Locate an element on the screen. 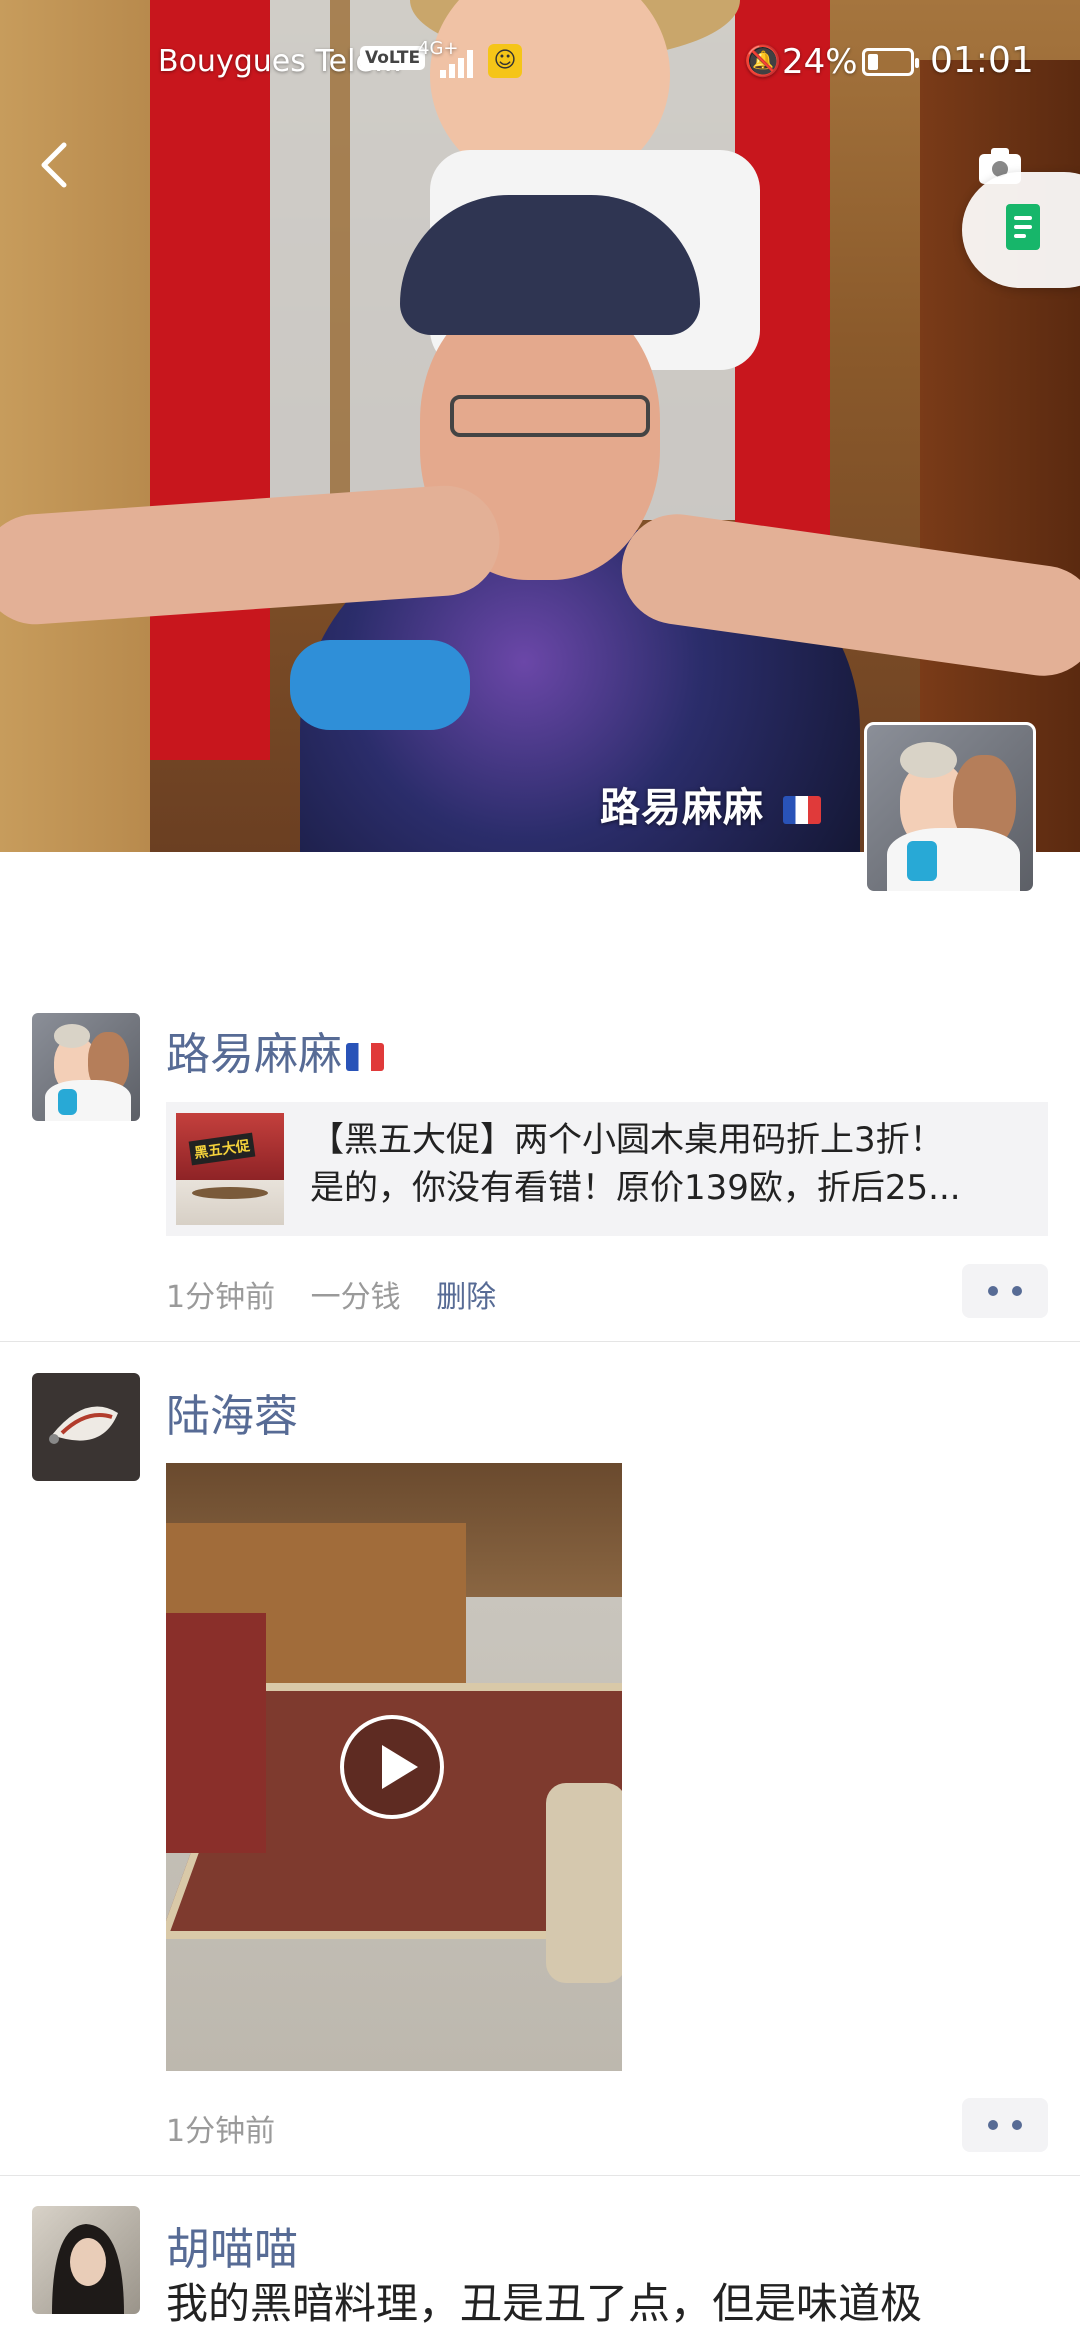 The width and height of the screenshot is (1080, 2331). app-notification-icon: ☺ is located at coordinates (505, 61).